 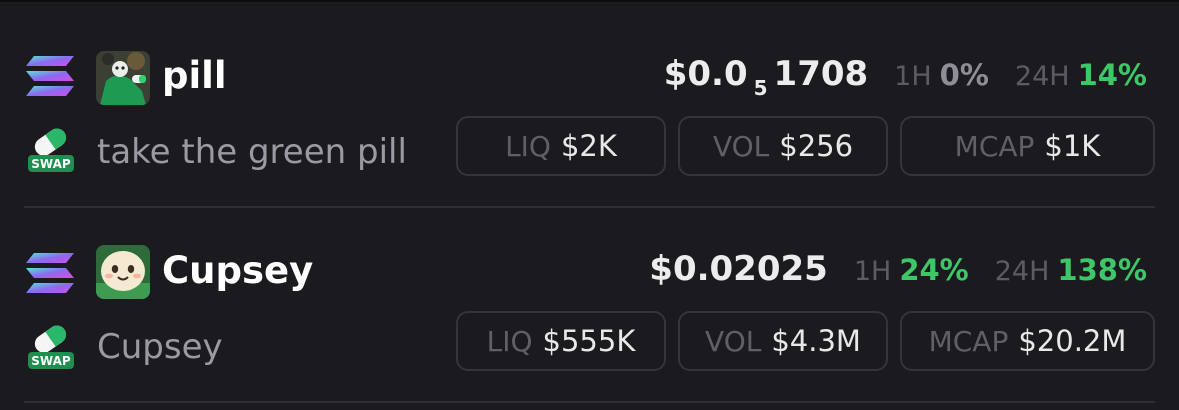 What do you see at coordinates (738, 269) in the screenshot?
I see `token-price: $0.02025` at bounding box center [738, 269].